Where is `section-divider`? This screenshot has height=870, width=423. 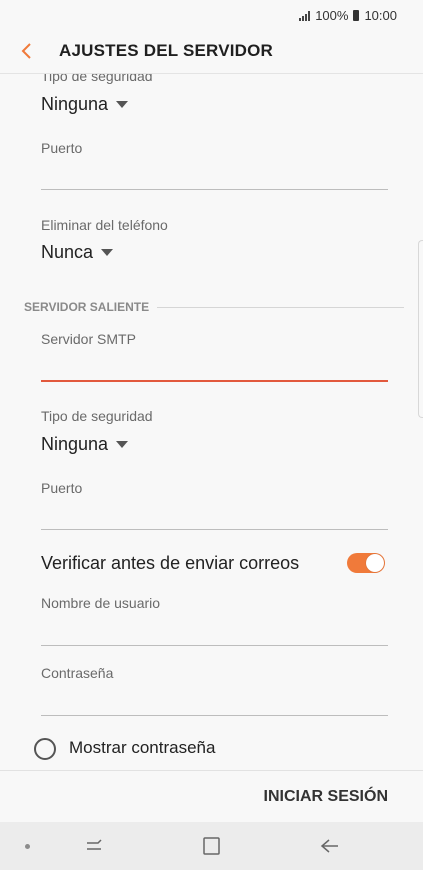 section-divider is located at coordinates (280, 307).